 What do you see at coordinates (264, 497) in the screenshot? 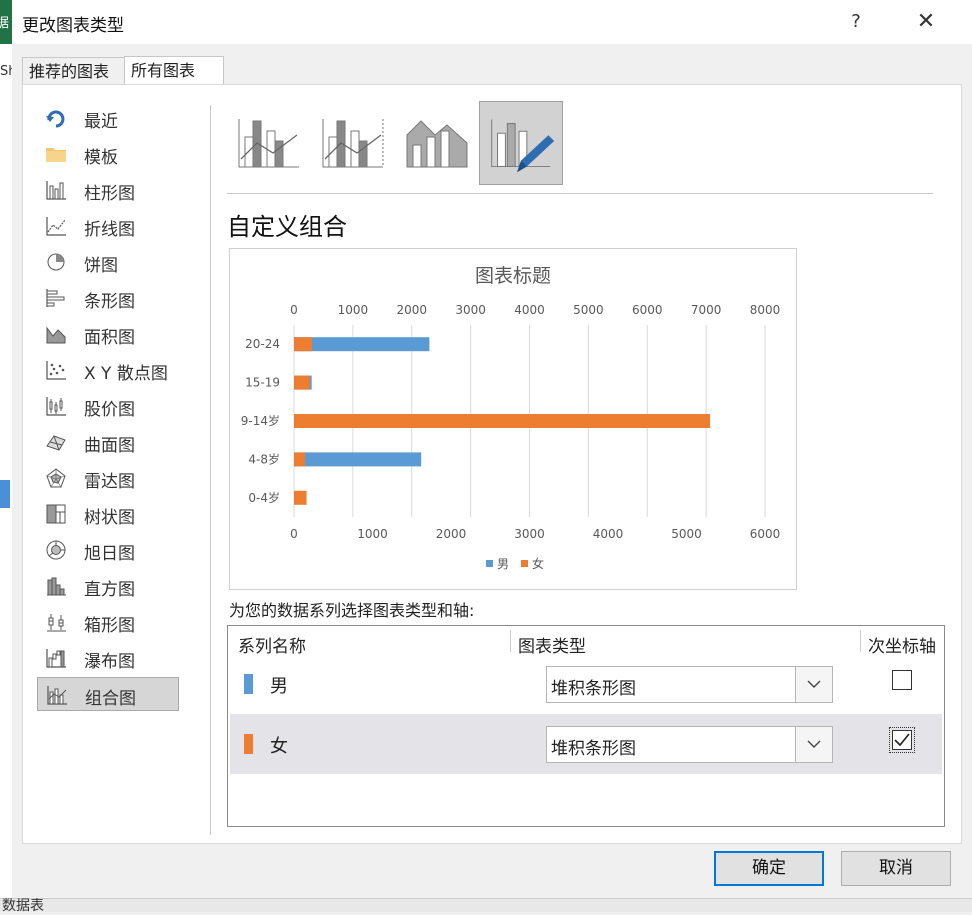
I see `category-label: 0-4岁` at bounding box center [264, 497].